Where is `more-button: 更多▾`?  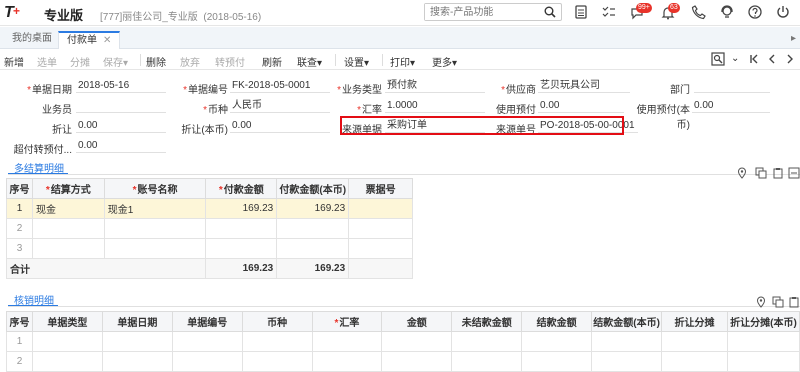 more-button: 更多▾ is located at coordinates (444, 61).